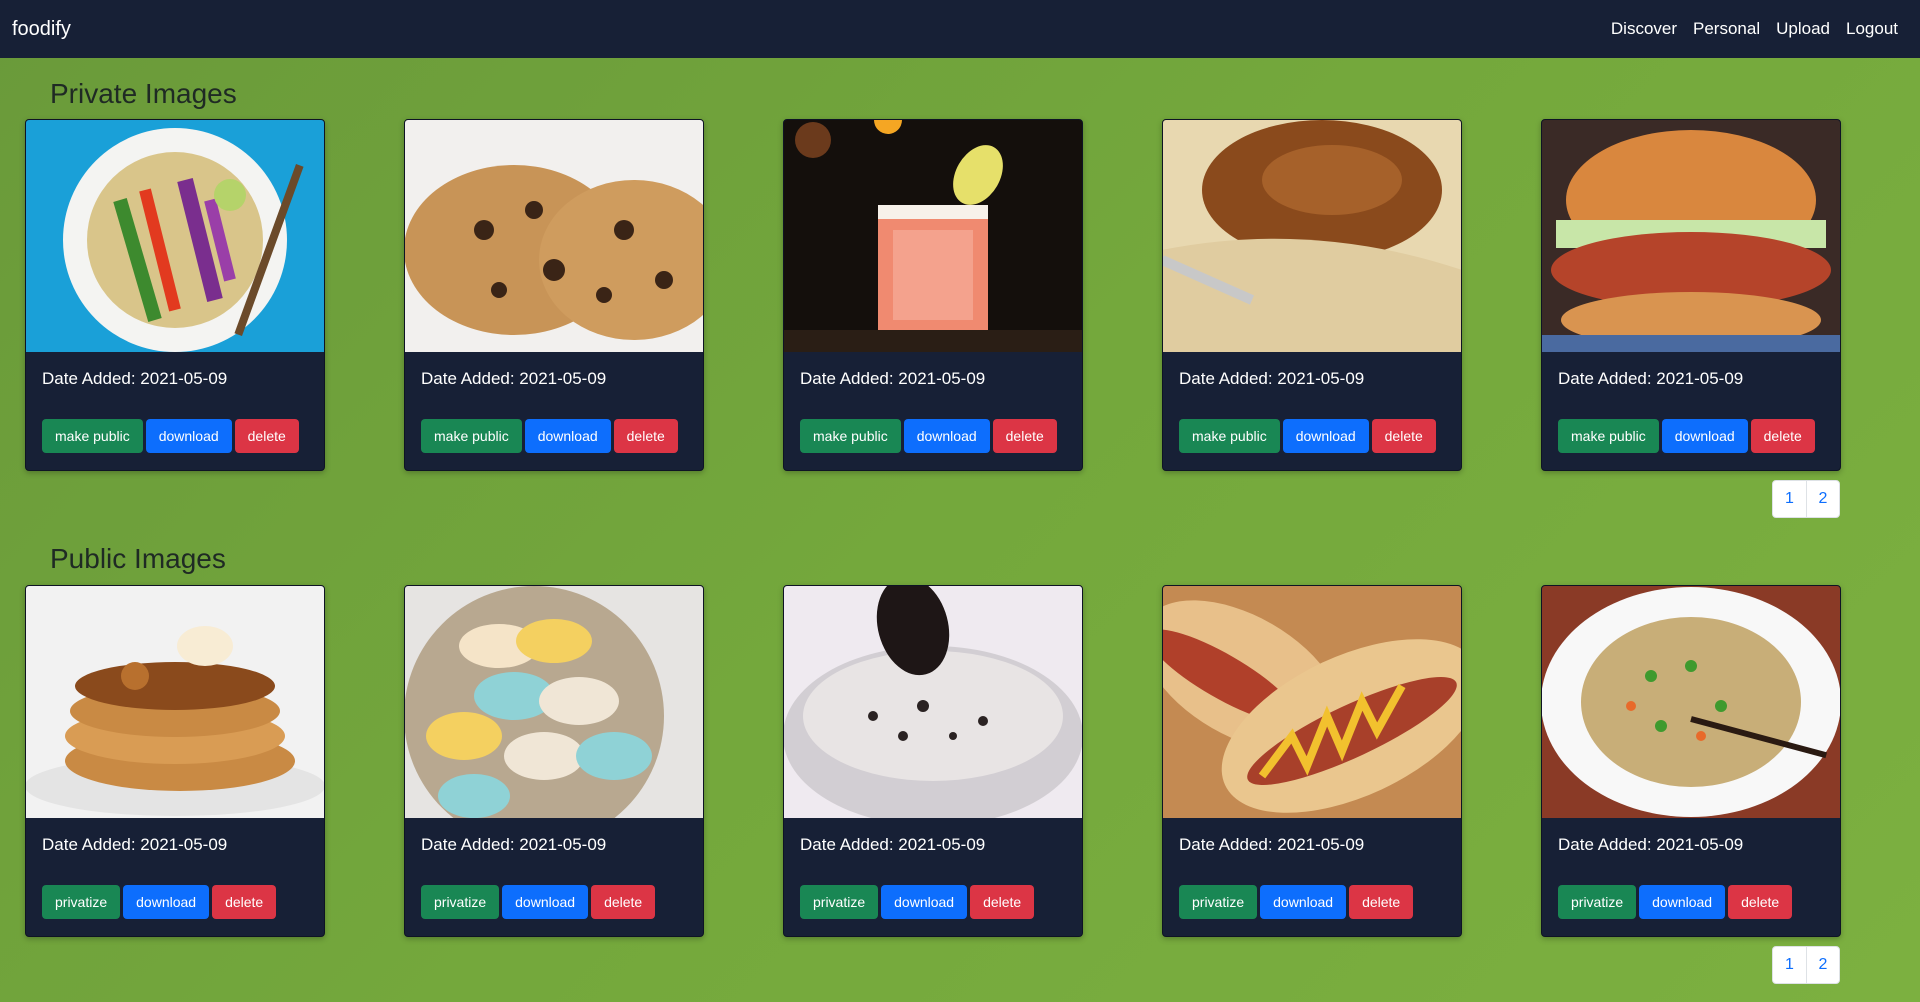 The height and width of the screenshot is (1002, 1920). What do you see at coordinates (175, 702) in the screenshot?
I see `pancakes-image` at bounding box center [175, 702].